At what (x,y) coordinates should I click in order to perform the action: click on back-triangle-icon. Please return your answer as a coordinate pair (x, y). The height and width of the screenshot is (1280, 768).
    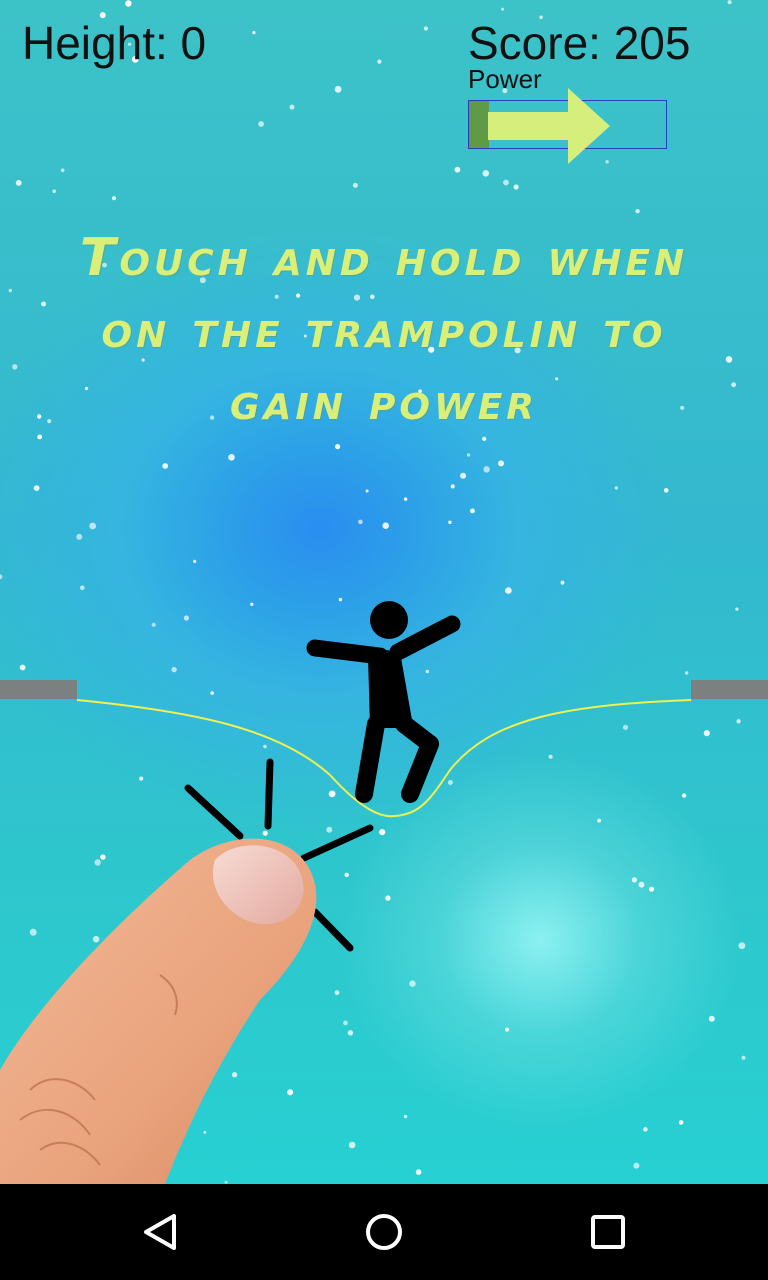
    Looking at the image, I should click on (160, 1232).